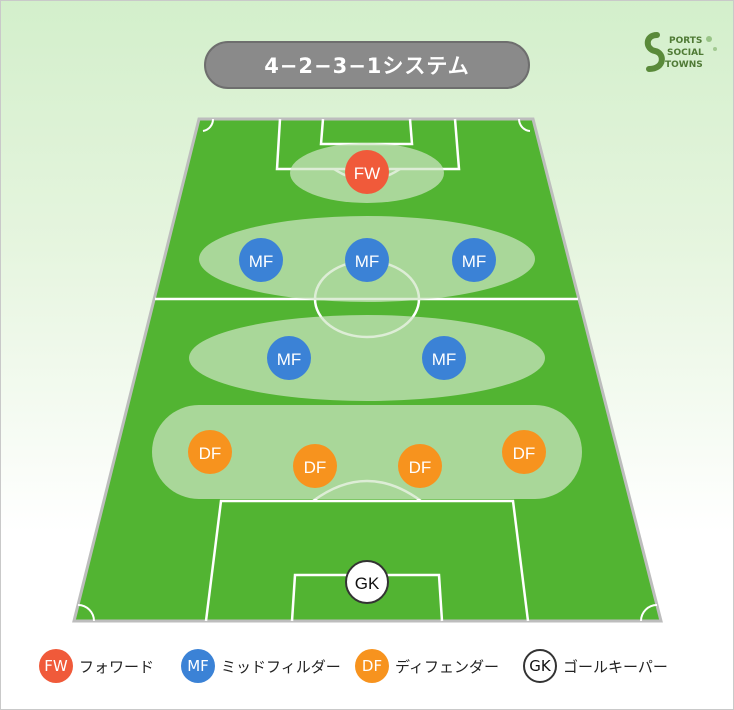 This screenshot has height=710, width=734. I want to click on legend-label: ディフェンダー, so click(447, 666).